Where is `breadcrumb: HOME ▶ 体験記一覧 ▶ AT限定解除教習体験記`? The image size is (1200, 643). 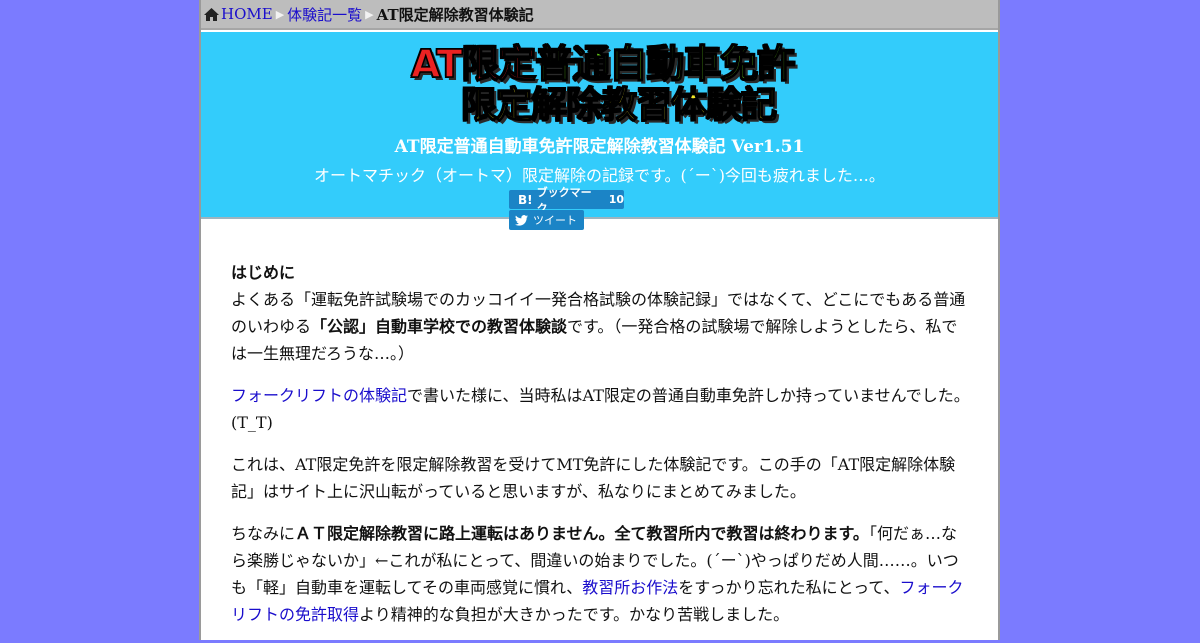
breadcrumb: HOME ▶ 体験記一覧 ▶ AT限定解除教習体験記 is located at coordinates (599, 15).